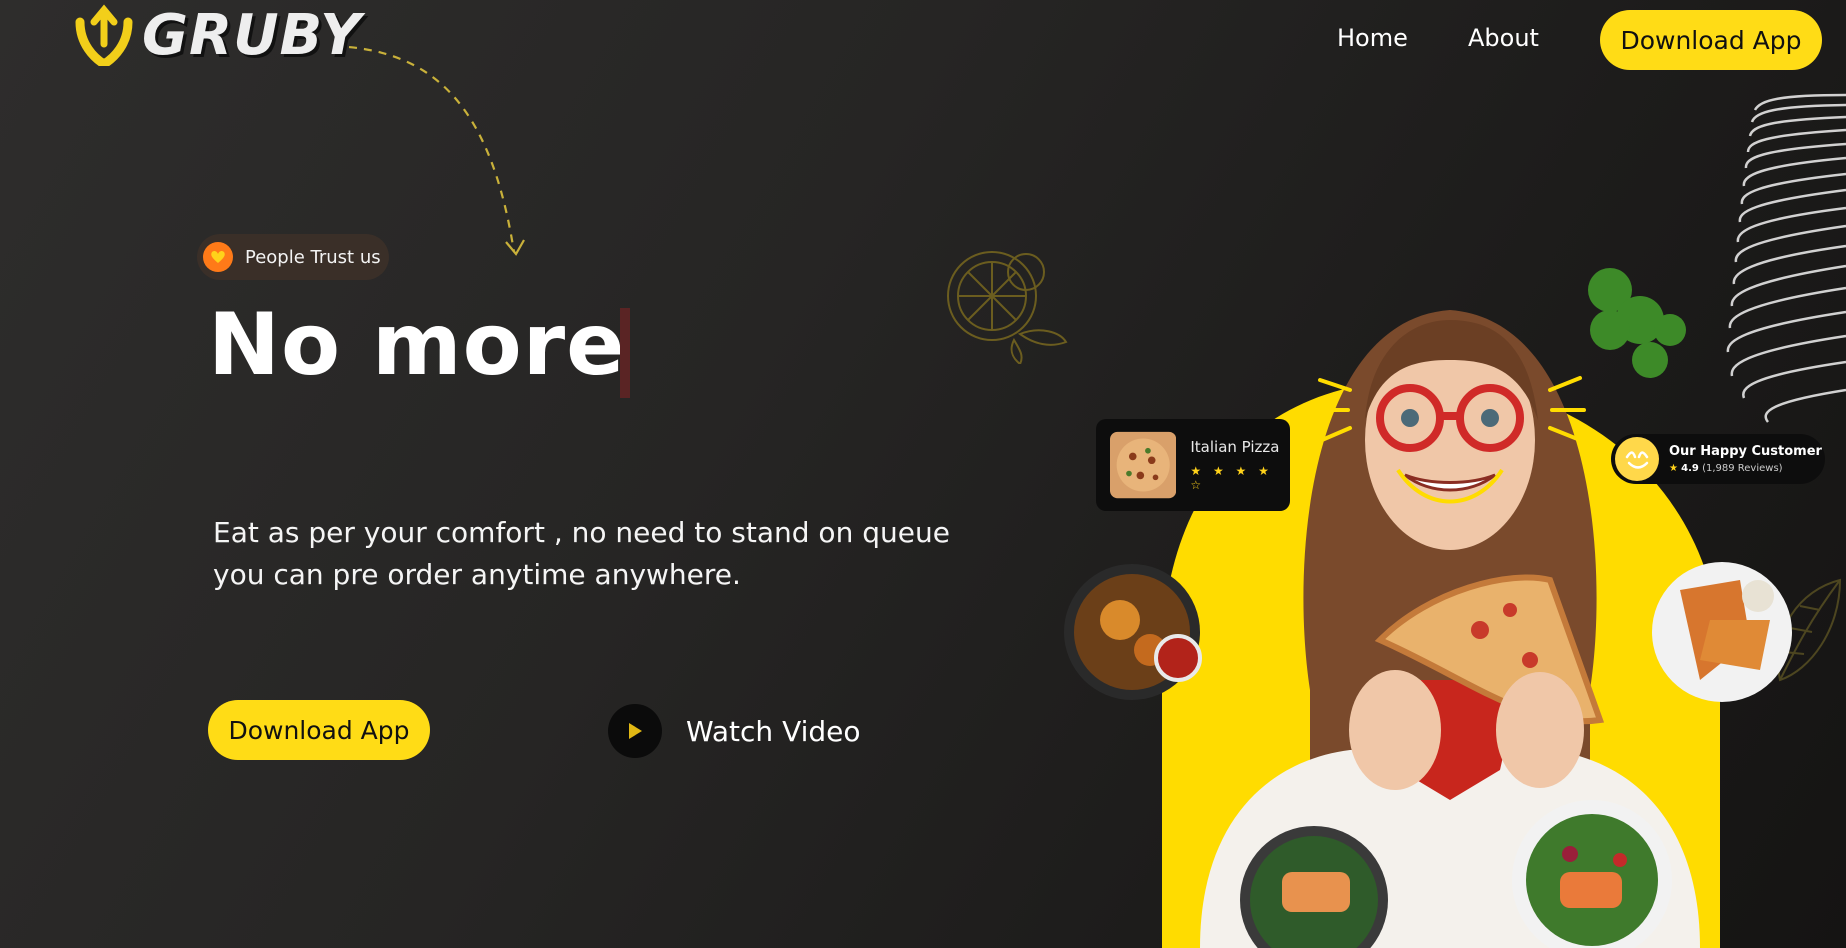 The height and width of the screenshot is (948, 1846). I want to click on hero-headline: No more, so click(417, 345).